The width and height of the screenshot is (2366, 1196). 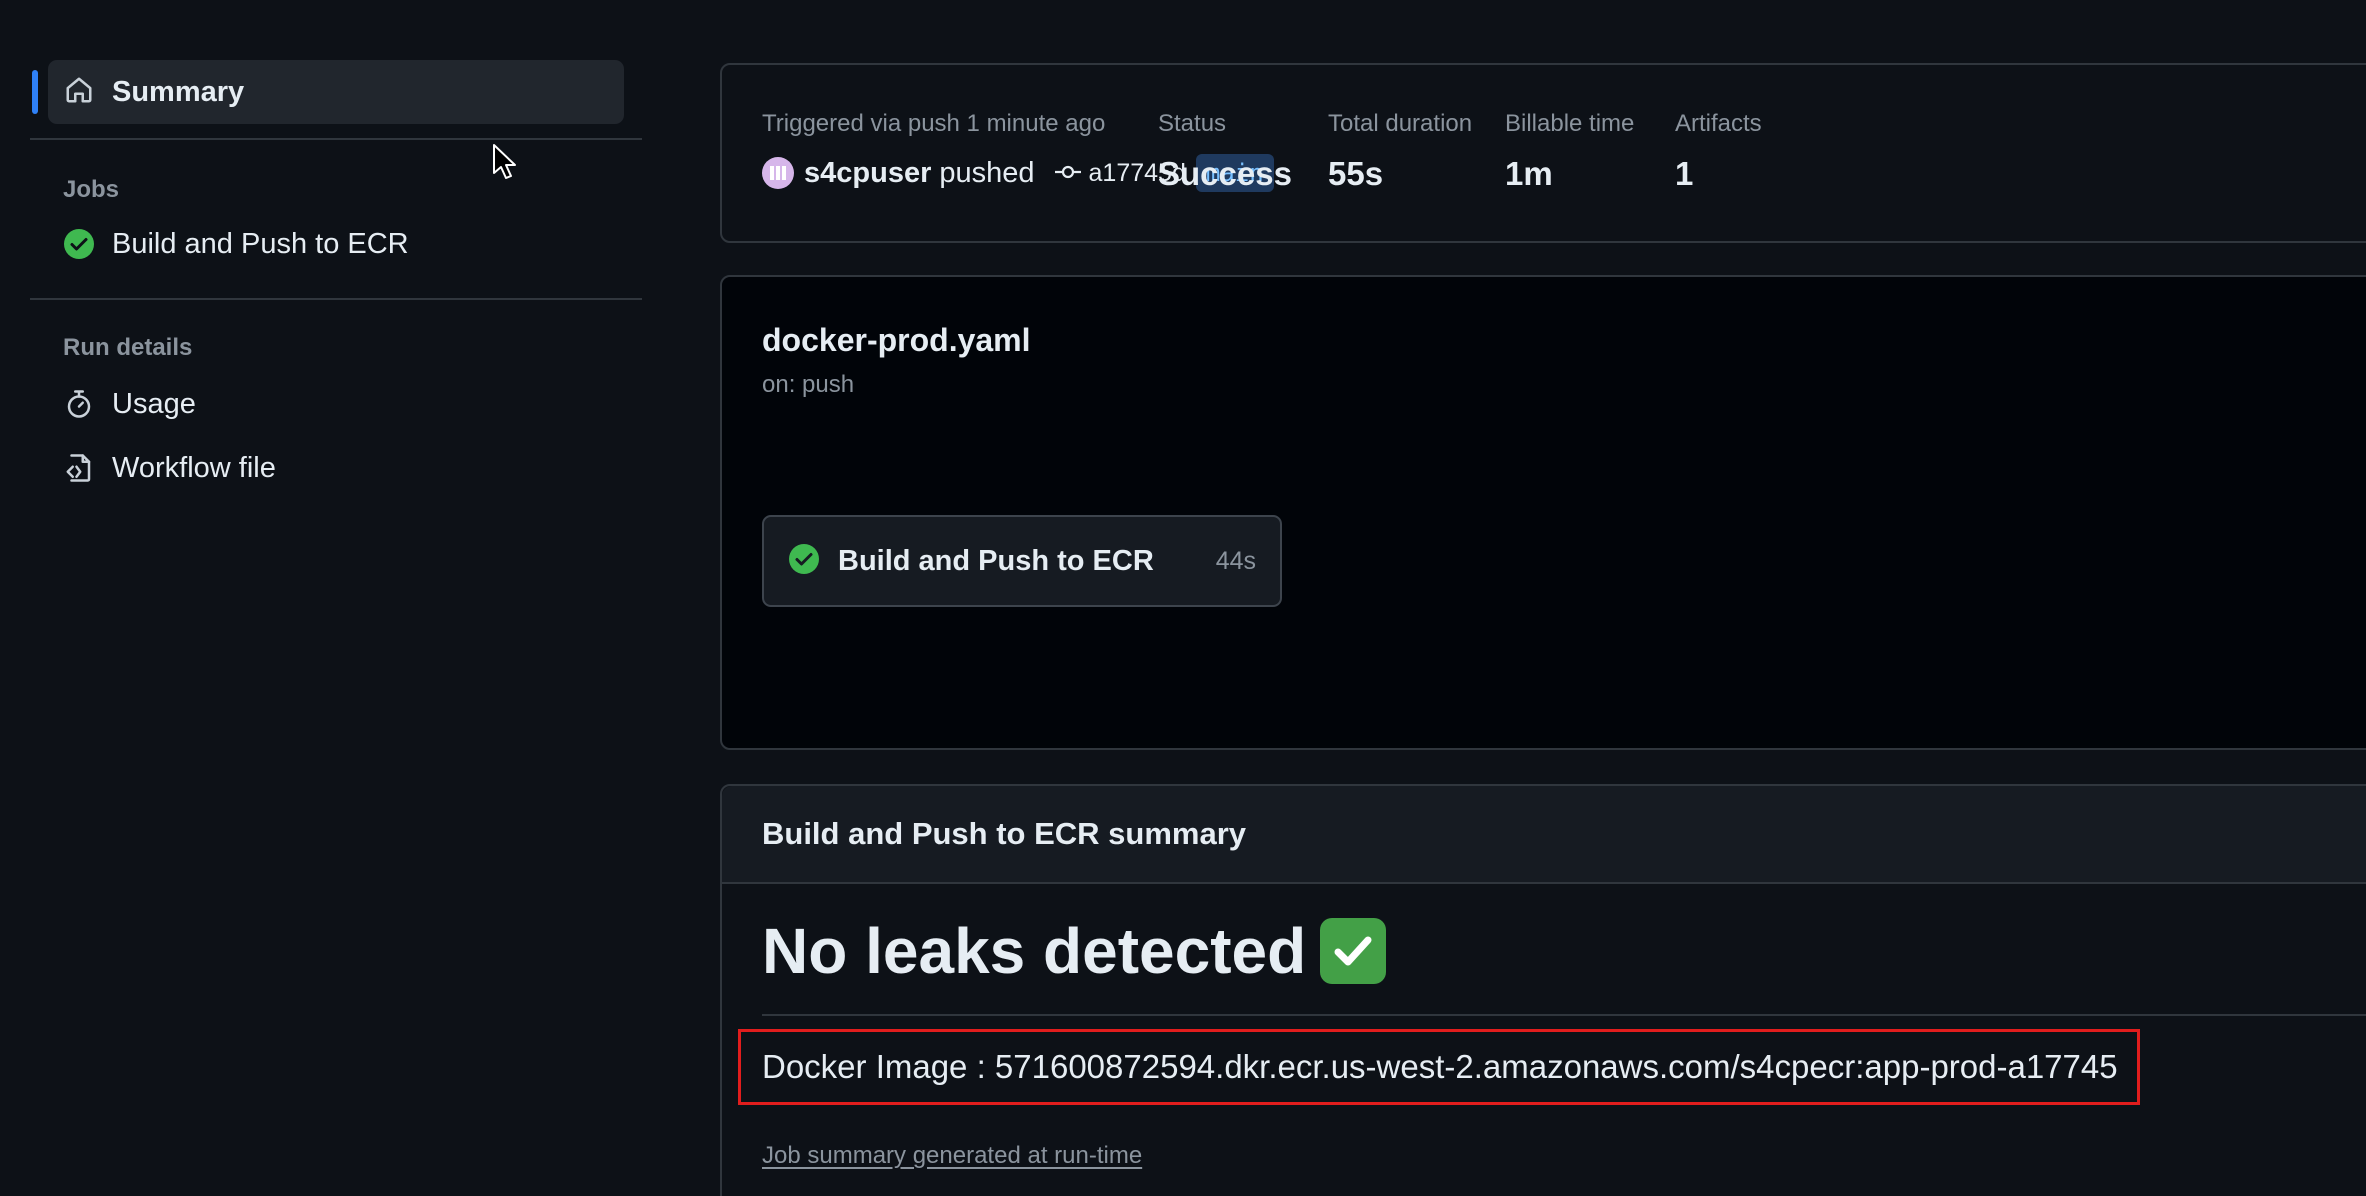 I want to click on sidebar-item-label: Usage, so click(x=154, y=403).